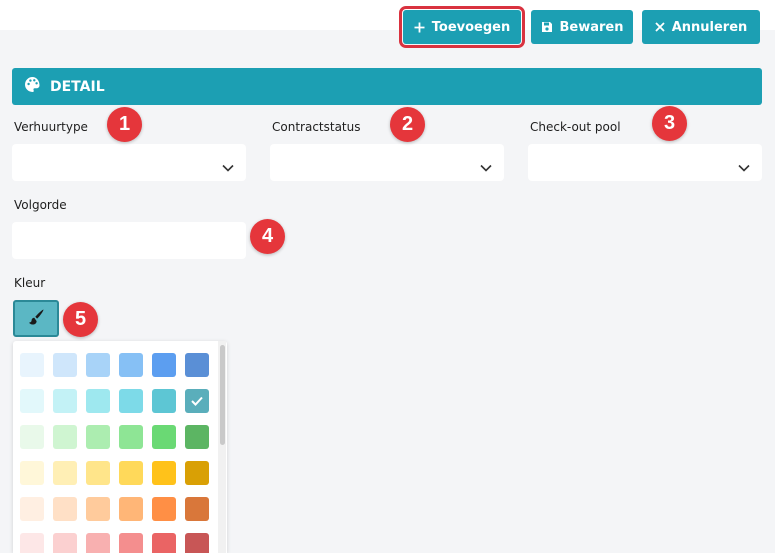  I want to click on color-swatch-selected, so click(197, 401).